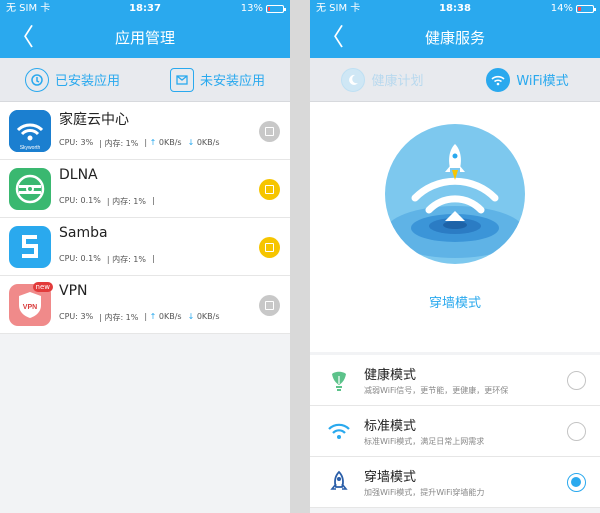 The image size is (600, 513). I want to click on icon-brand-text: Skyworth, so click(30, 148).